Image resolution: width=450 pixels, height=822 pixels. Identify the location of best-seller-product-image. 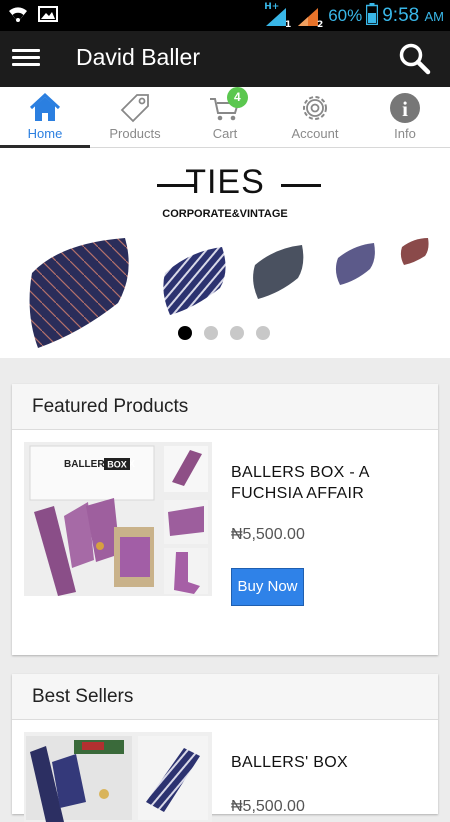
(118, 777).